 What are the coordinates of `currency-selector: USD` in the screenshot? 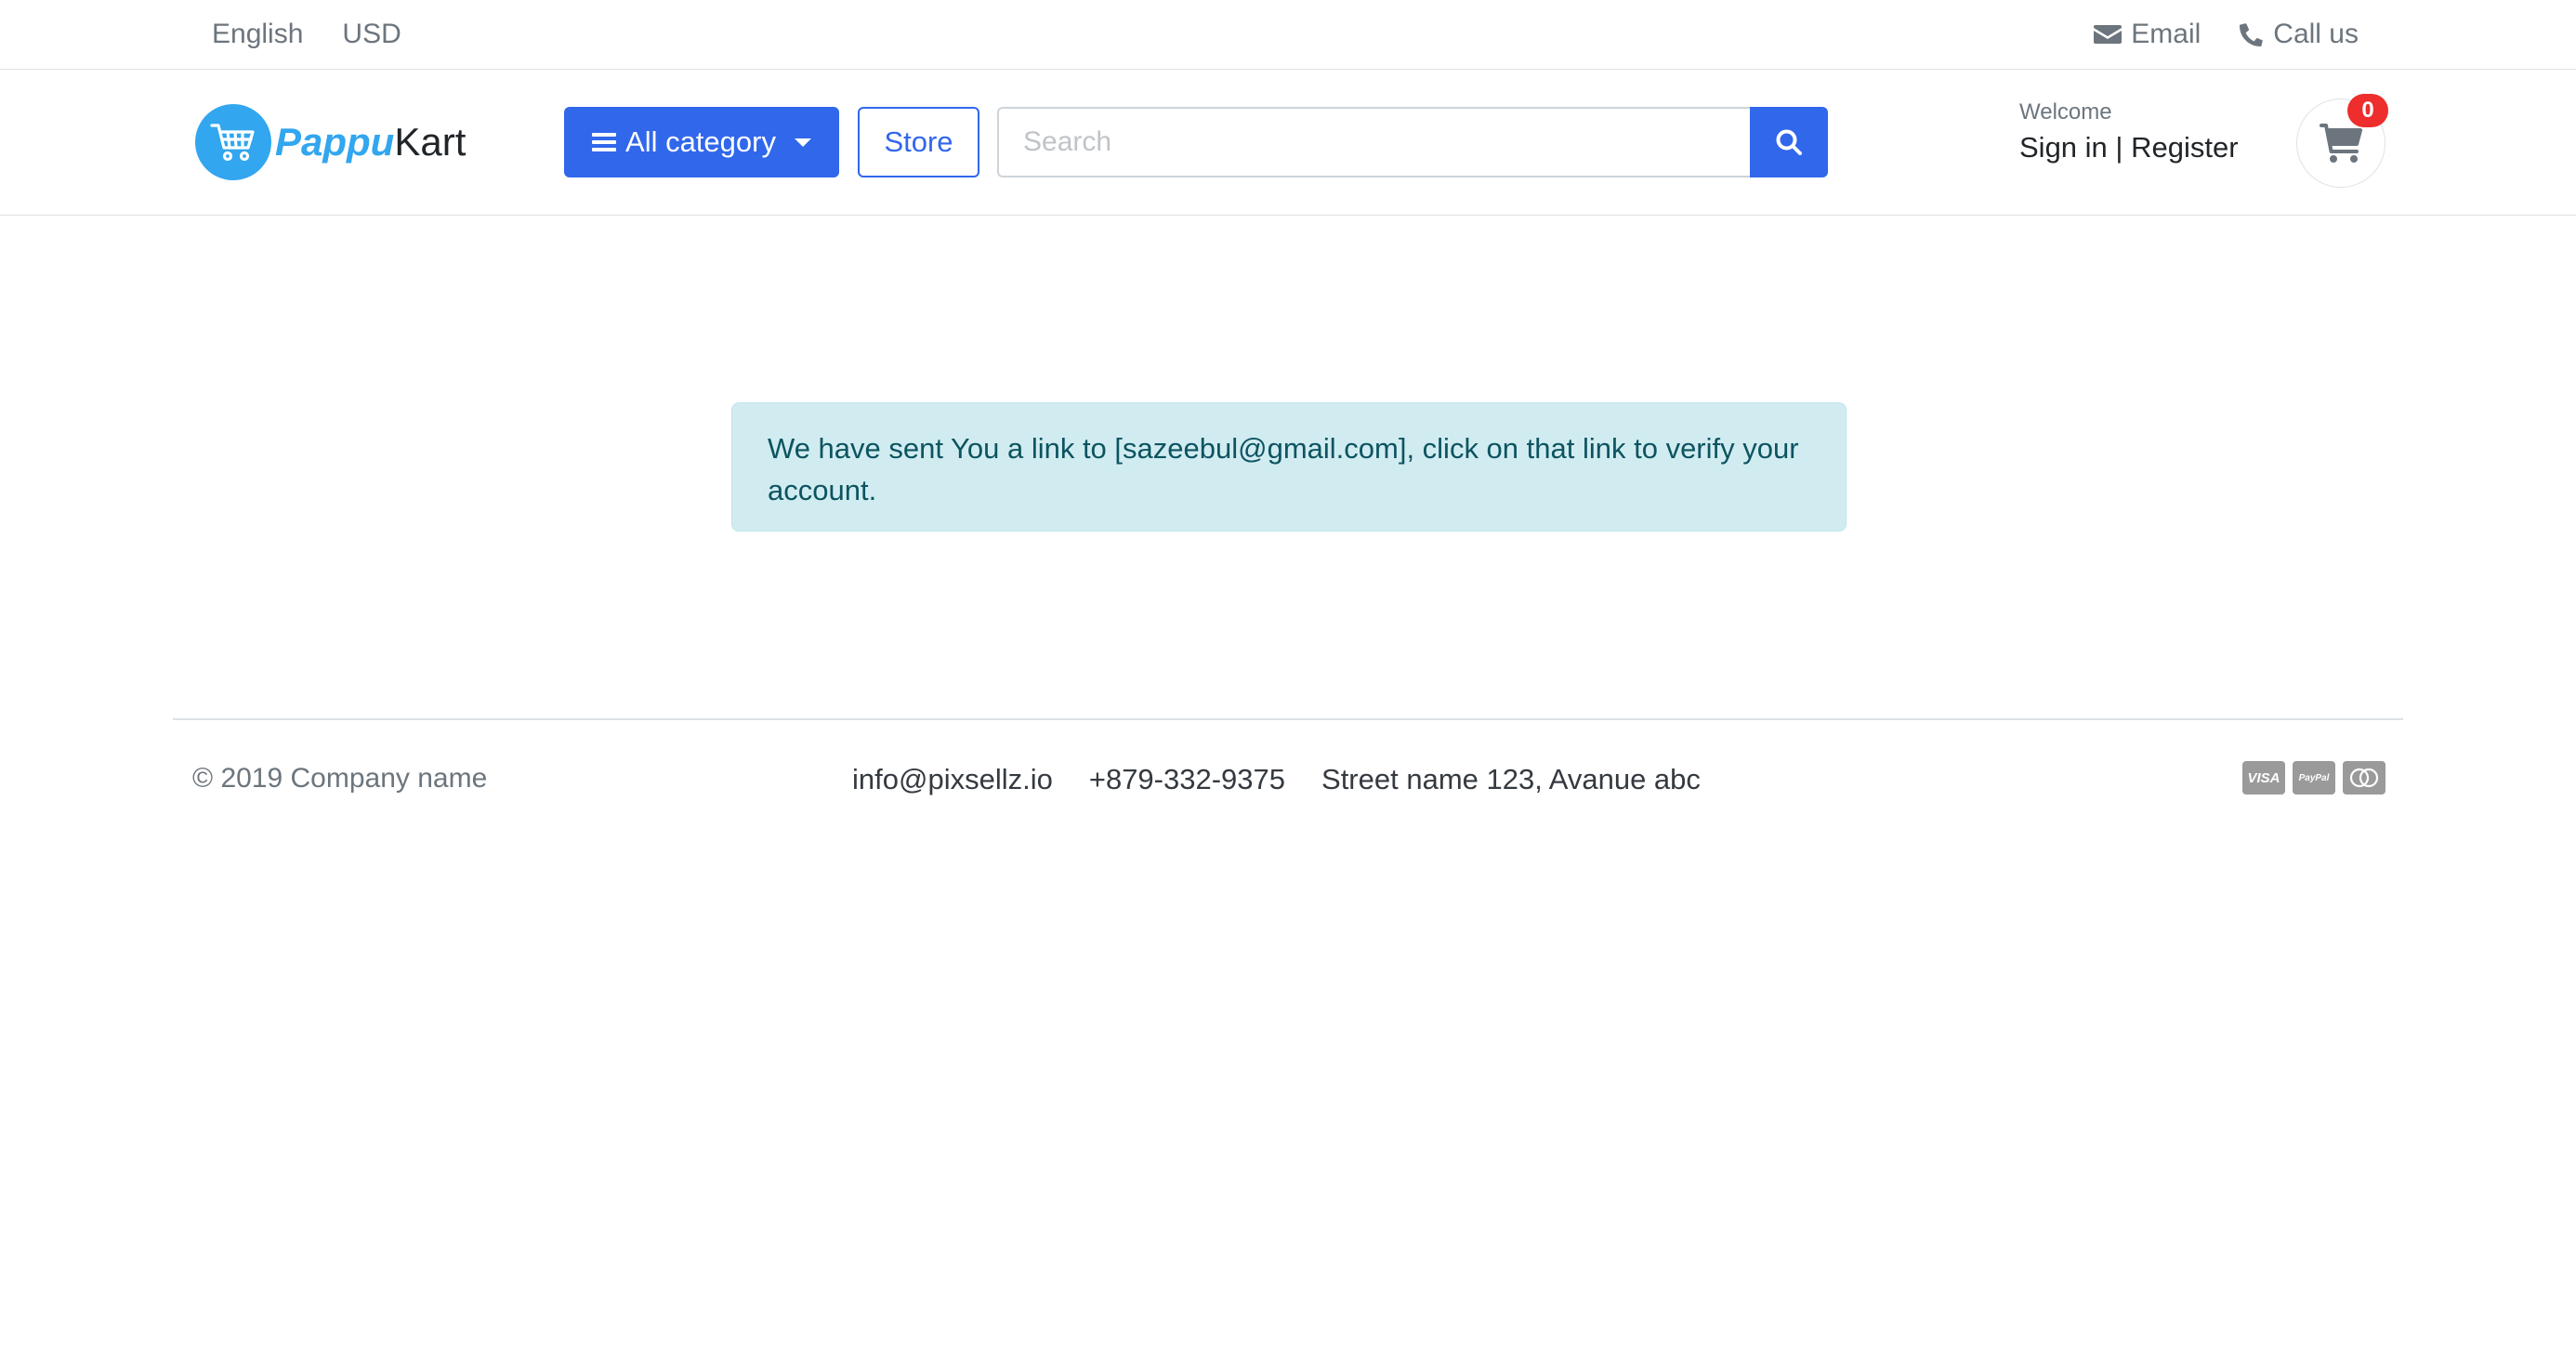 It's located at (371, 34).